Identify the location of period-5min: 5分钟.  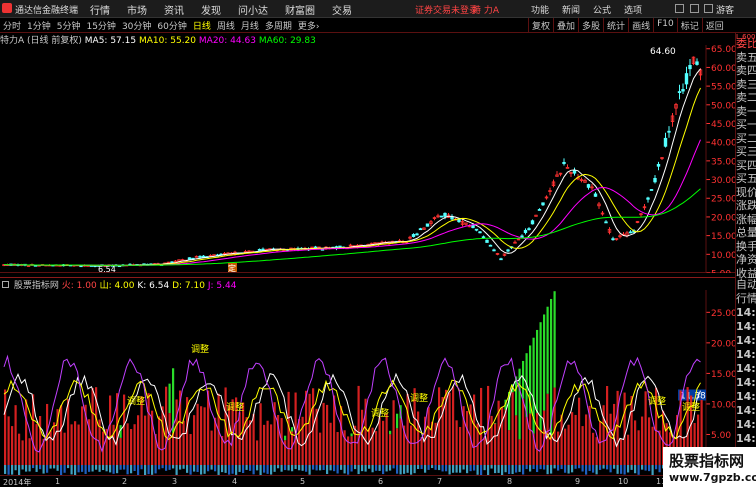
(69, 25).